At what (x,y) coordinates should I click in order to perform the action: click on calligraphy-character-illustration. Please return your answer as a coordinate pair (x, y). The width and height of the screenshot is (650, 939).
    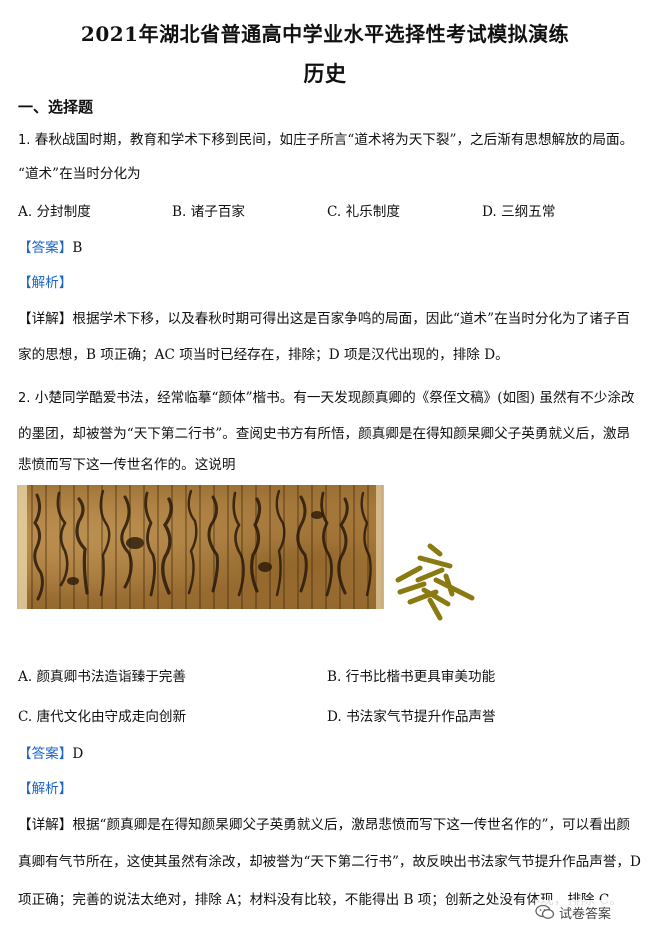
    Looking at the image, I should click on (435, 582).